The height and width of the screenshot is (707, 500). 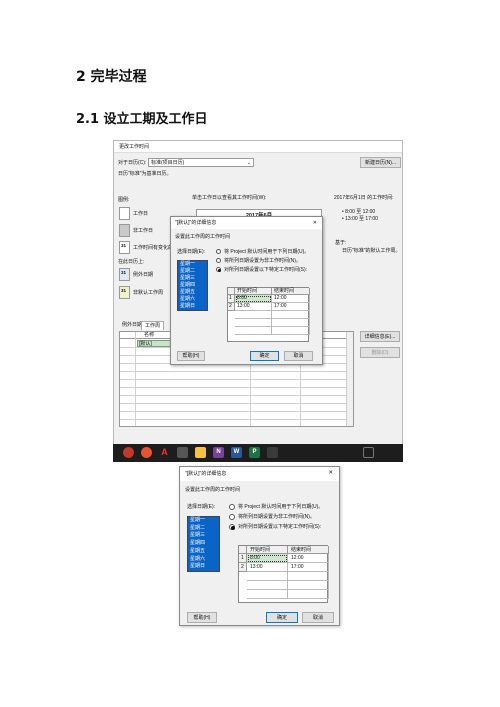 I want to click on delete-button: 删除(D), so click(x=380, y=352).